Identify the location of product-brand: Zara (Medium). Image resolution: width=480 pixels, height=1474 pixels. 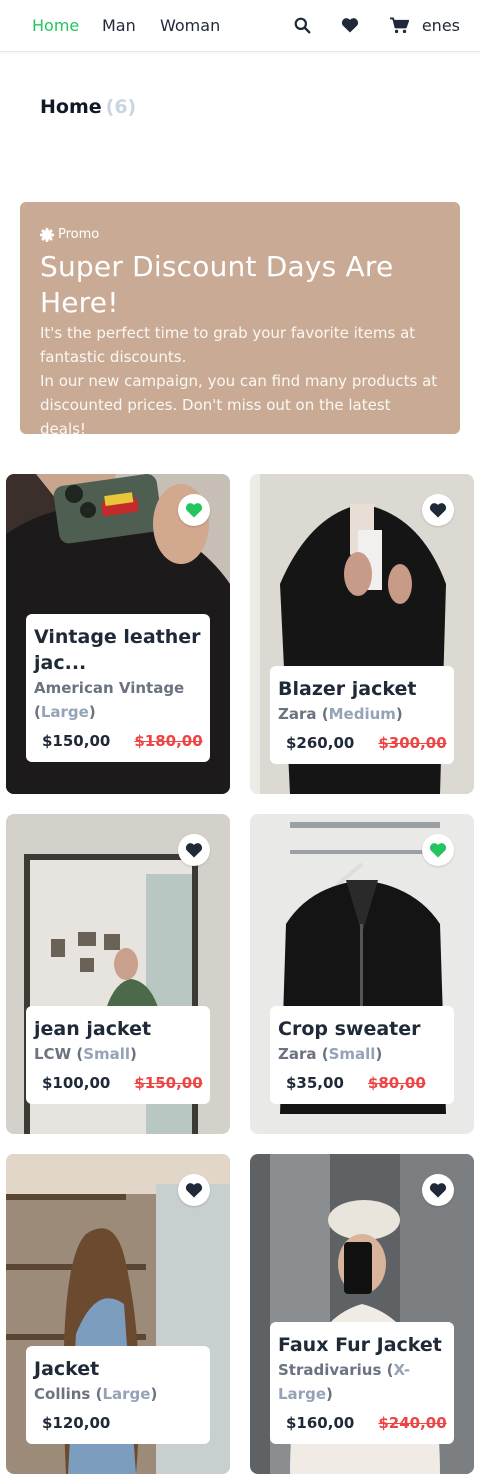
(340, 714).